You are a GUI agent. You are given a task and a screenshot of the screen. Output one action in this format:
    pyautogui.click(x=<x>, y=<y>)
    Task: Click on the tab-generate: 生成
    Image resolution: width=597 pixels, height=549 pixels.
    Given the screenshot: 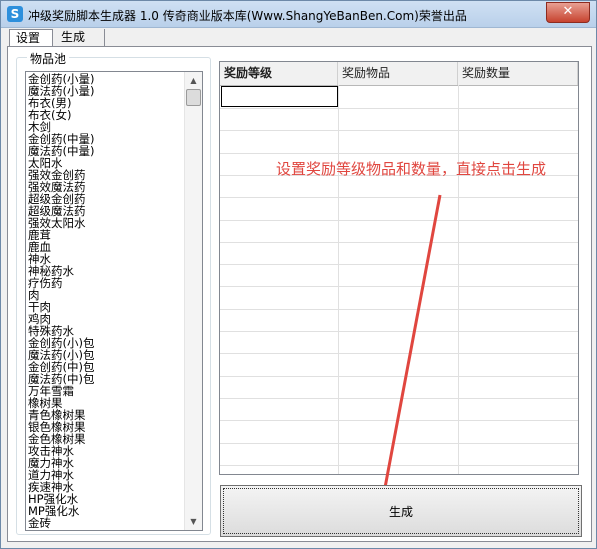 What is the action you would take?
    pyautogui.click(x=80, y=37)
    